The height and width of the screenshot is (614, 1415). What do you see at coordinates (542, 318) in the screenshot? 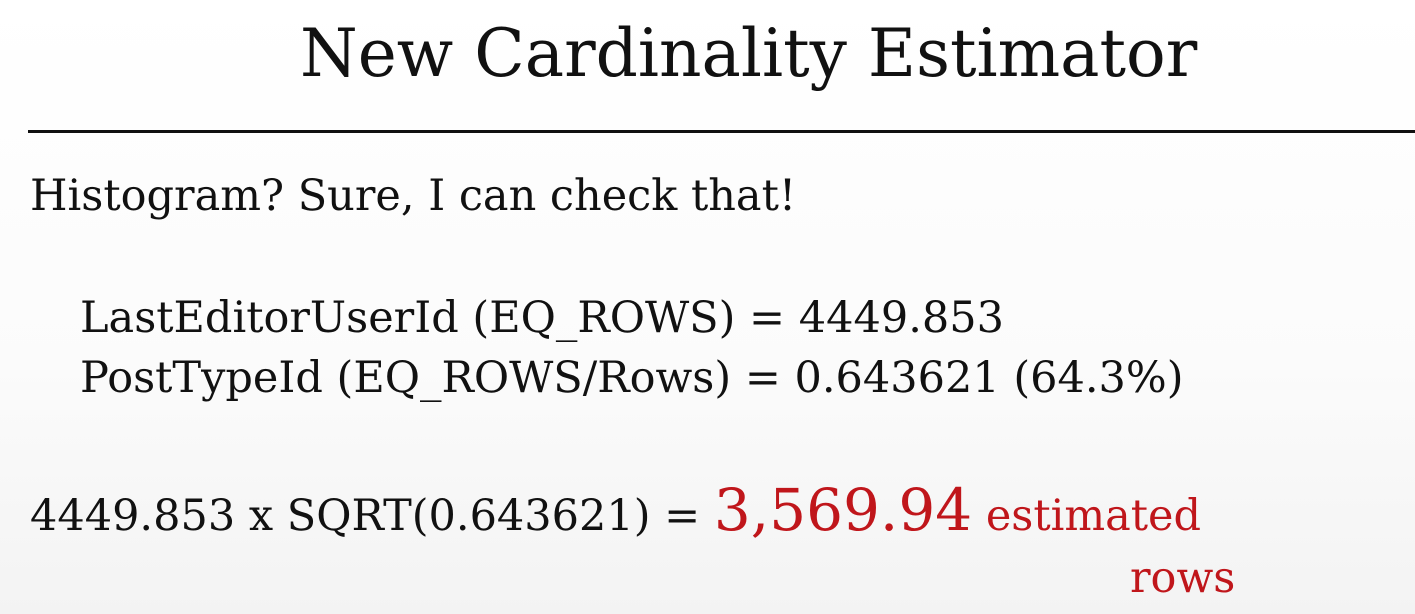
I see `equation-last-editor: LastEditorUserId (EQ_ROWS) = 4449.853` at bounding box center [542, 318].